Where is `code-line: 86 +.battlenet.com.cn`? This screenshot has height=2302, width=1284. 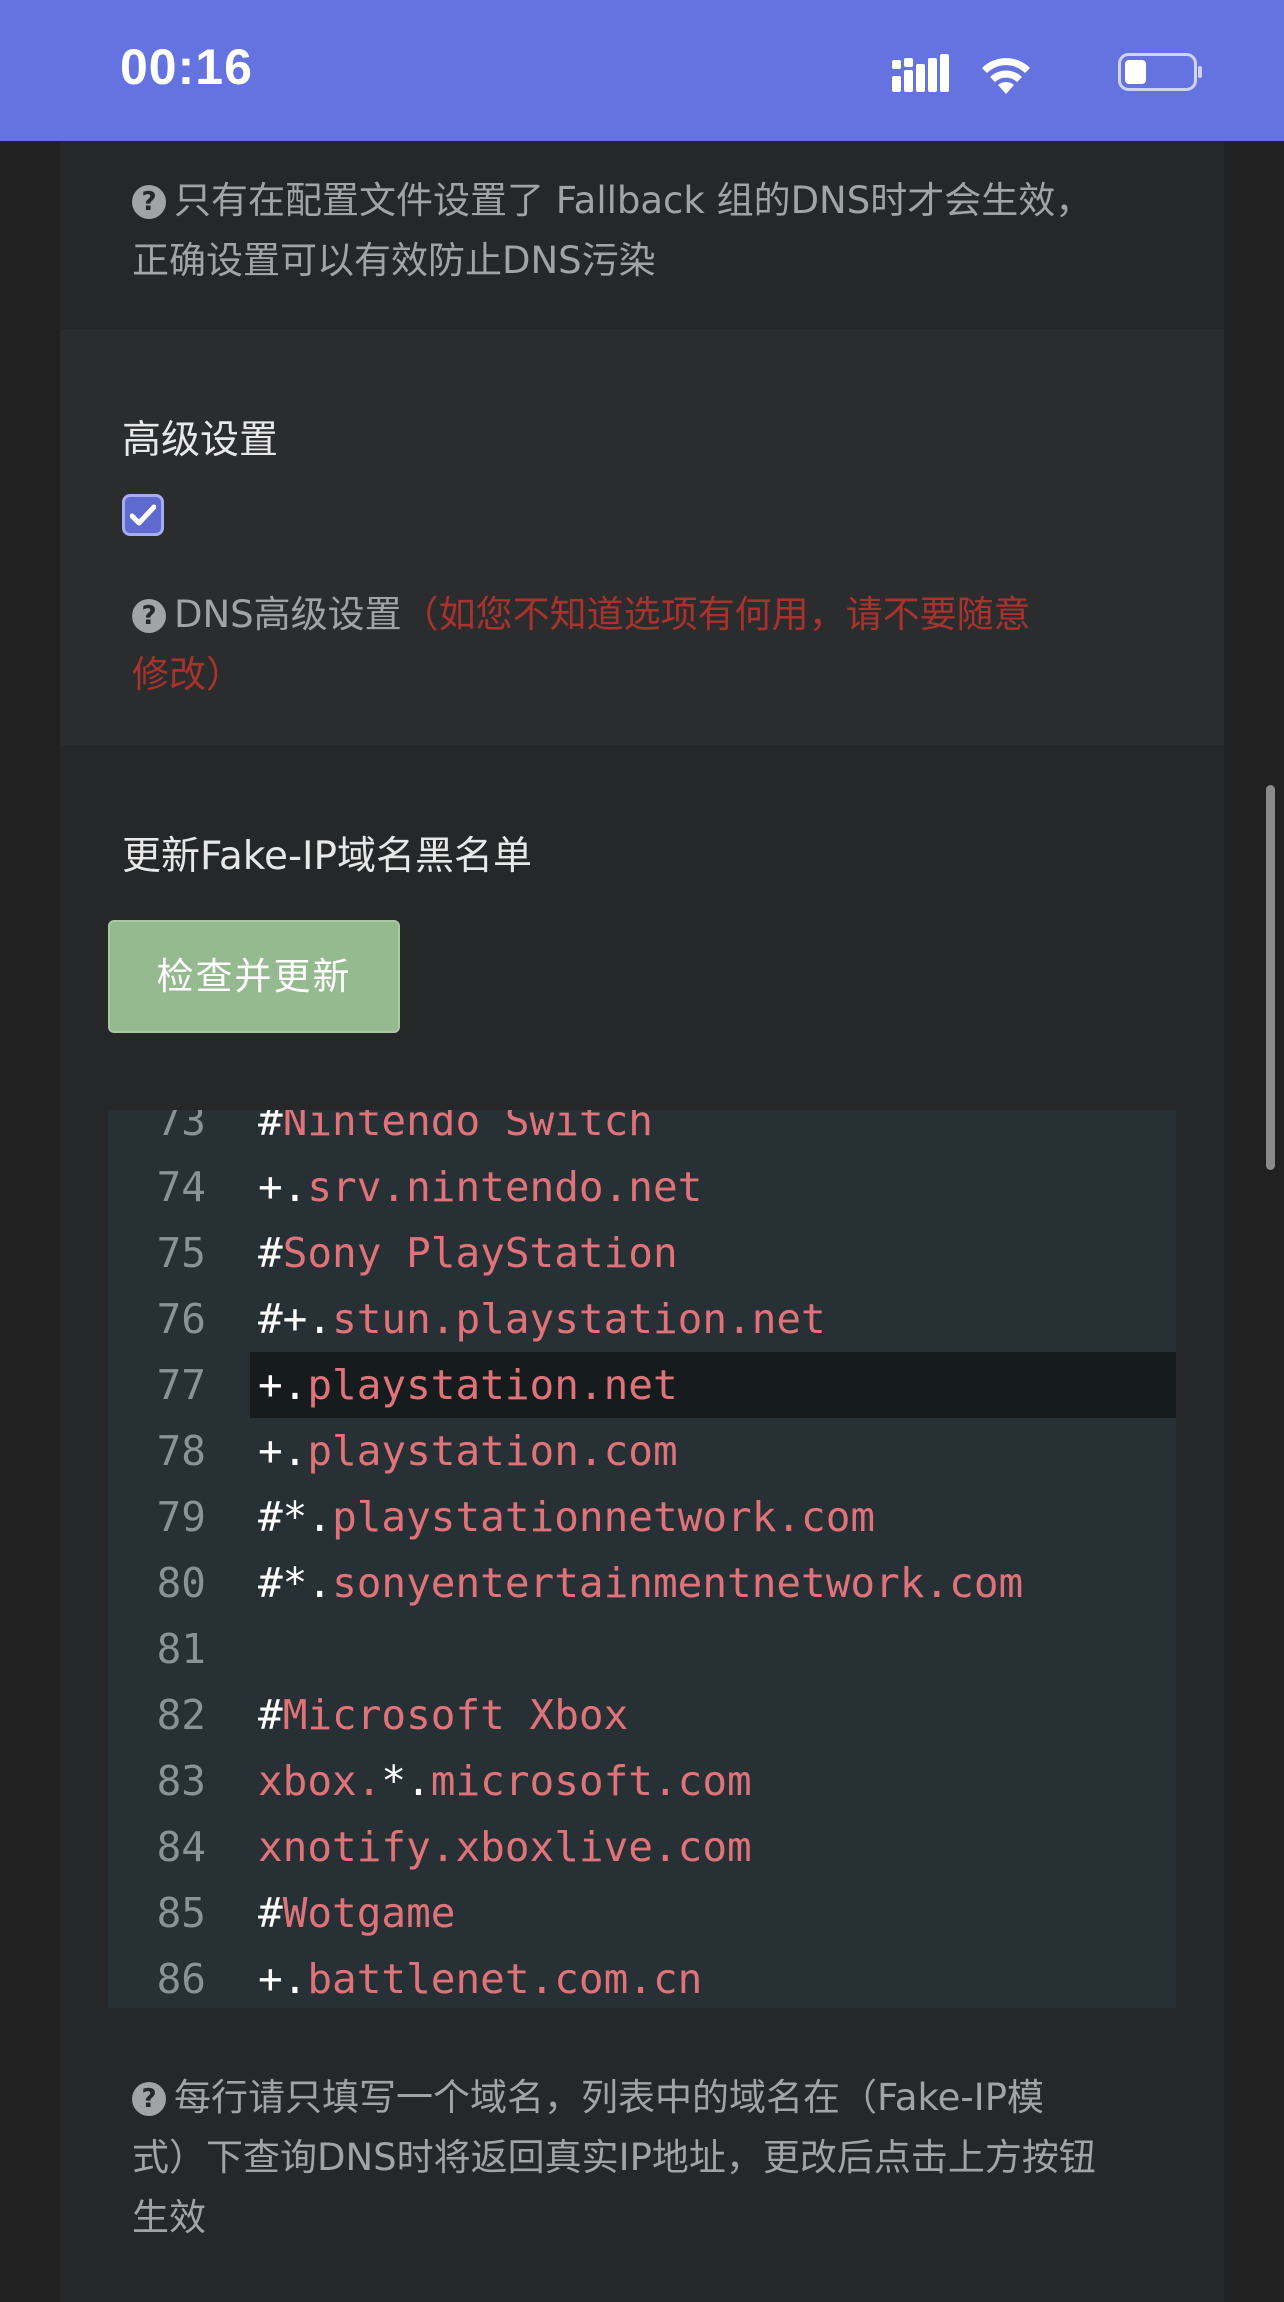
code-line: 86 +.battlenet.com.cn is located at coordinates (642, 1977).